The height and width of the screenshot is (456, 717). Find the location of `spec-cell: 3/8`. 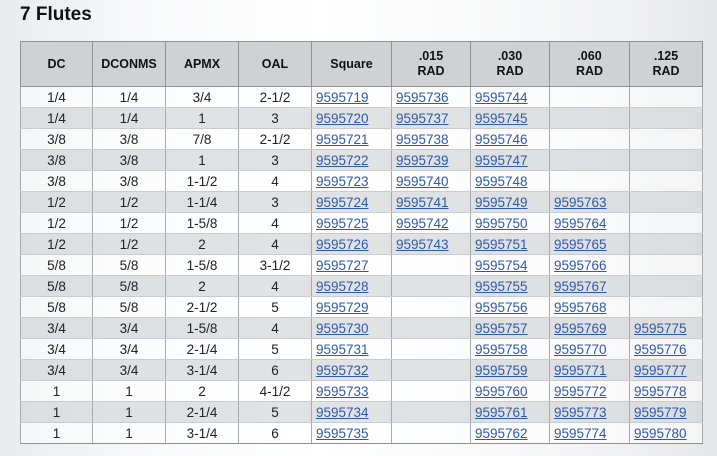

spec-cell: 3/8 is located at coordinates (56, 181).